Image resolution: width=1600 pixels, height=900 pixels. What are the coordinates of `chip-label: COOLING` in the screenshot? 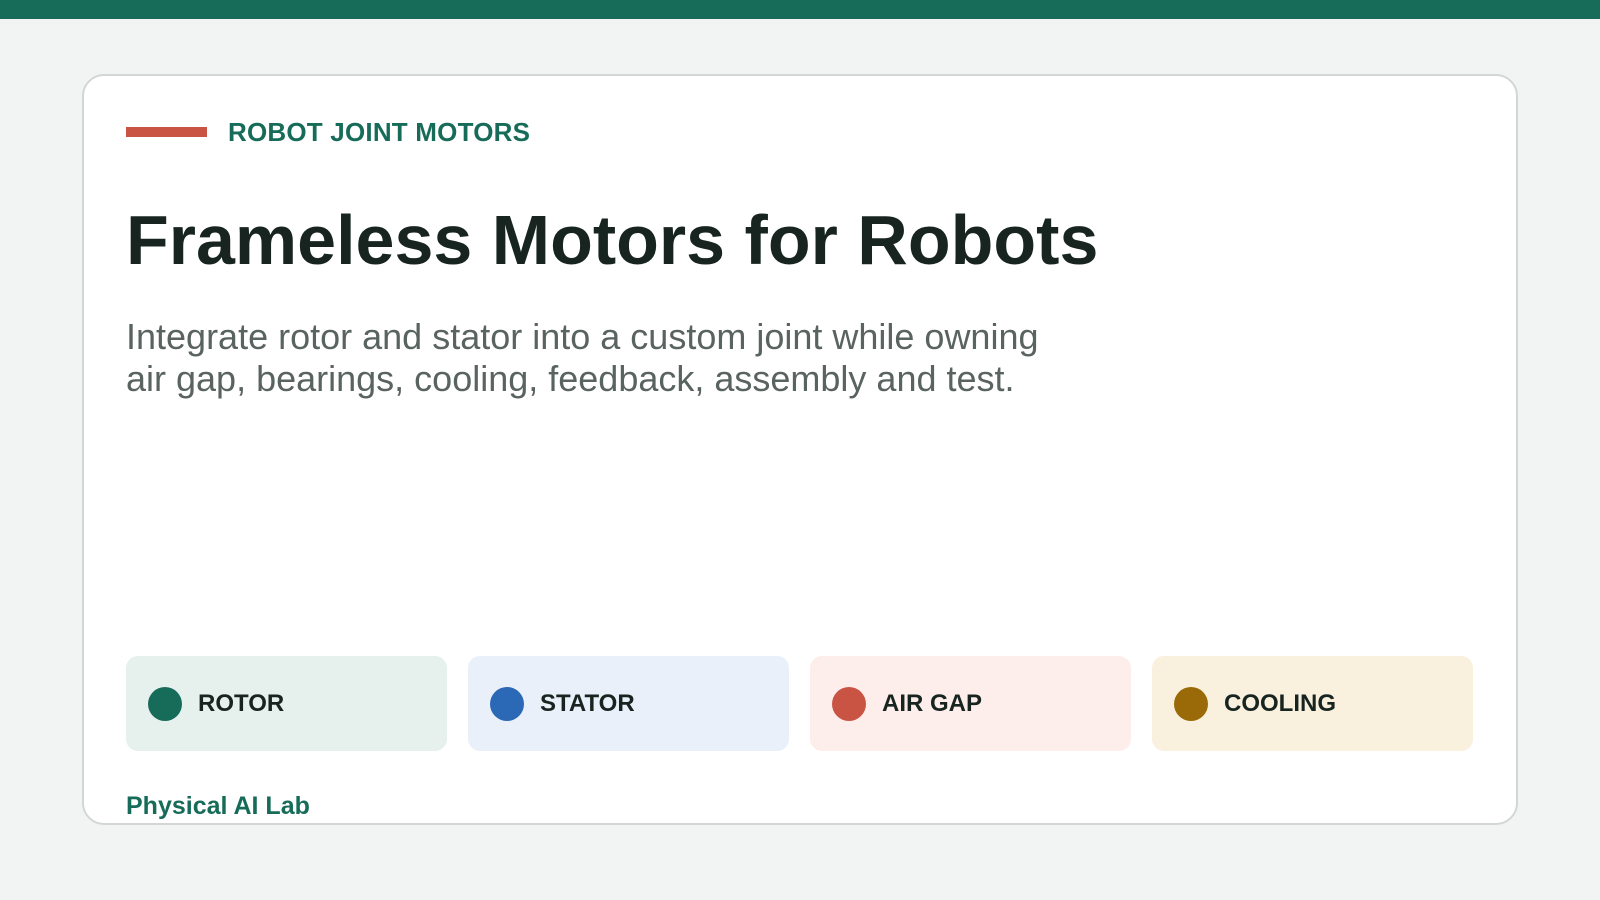 It's located at (1280, 703).